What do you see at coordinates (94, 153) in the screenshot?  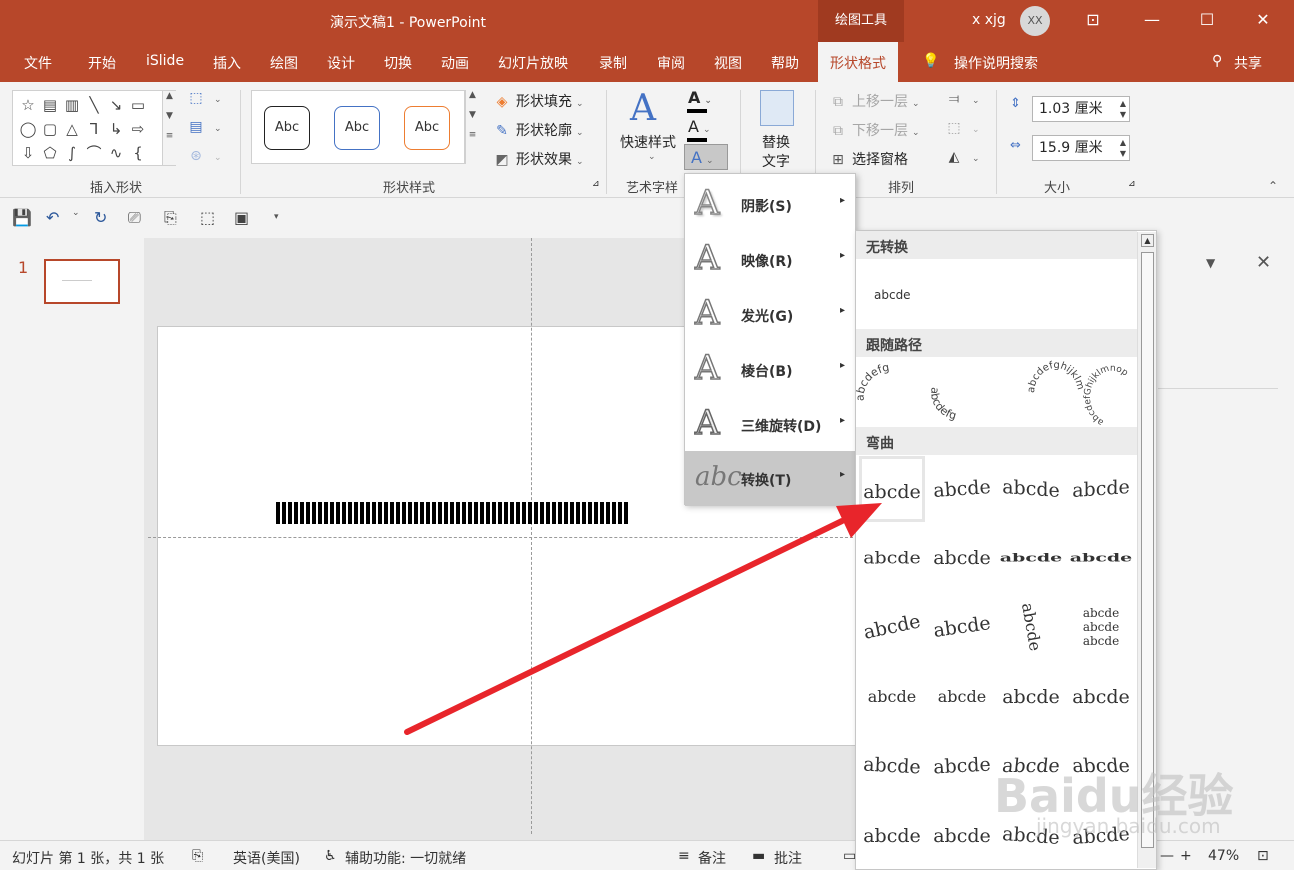 I see `arc-shape-icon: ⌒` at bounding box center [94, 153].